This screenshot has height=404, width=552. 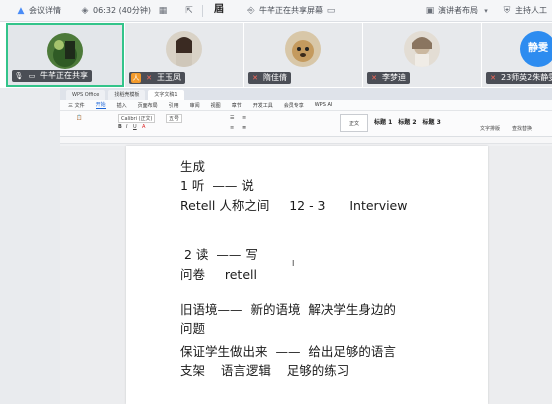 I want to click on page-margin-right, so click(x=520, y=275).